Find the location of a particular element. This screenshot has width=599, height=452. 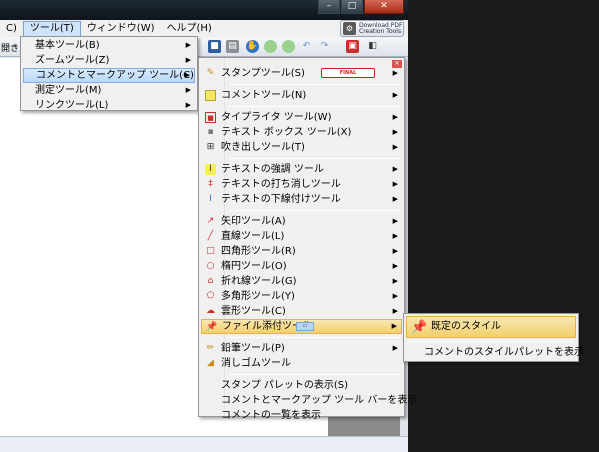

menu-item-comment-markup-tools: コメントとマークアップ ツール(C) ▶ is located at coordinates (109, 75).